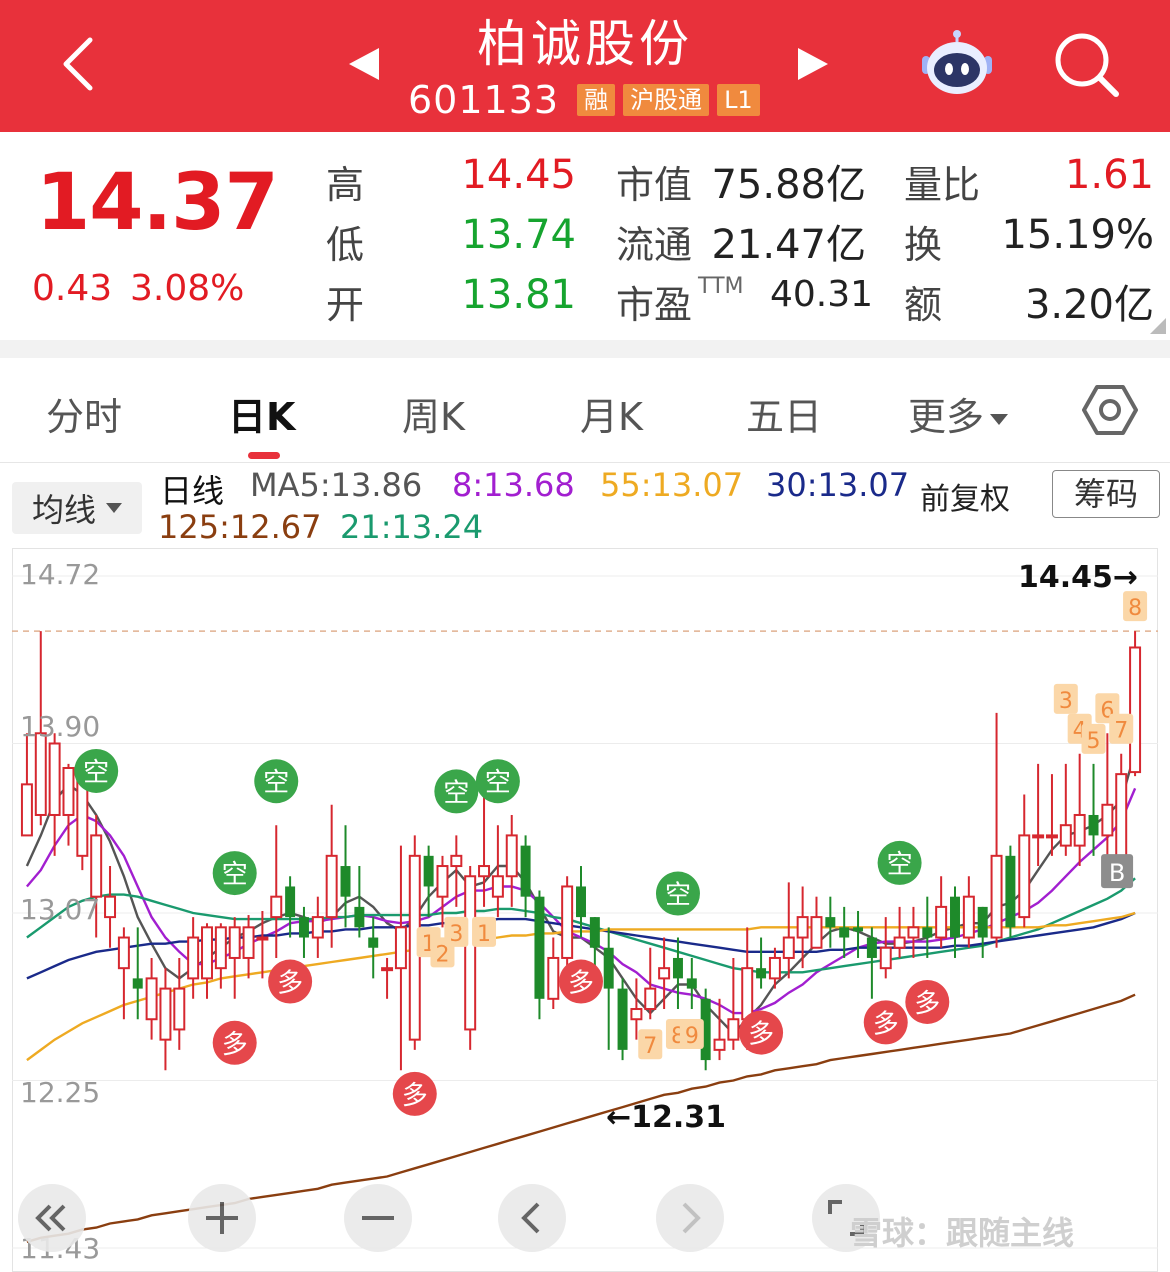 The width and height of the screenshot is (1170, 1272). Describe the element at coordinates (923, 245) in the screenshot. I see `turnover-label: 换` at that location.